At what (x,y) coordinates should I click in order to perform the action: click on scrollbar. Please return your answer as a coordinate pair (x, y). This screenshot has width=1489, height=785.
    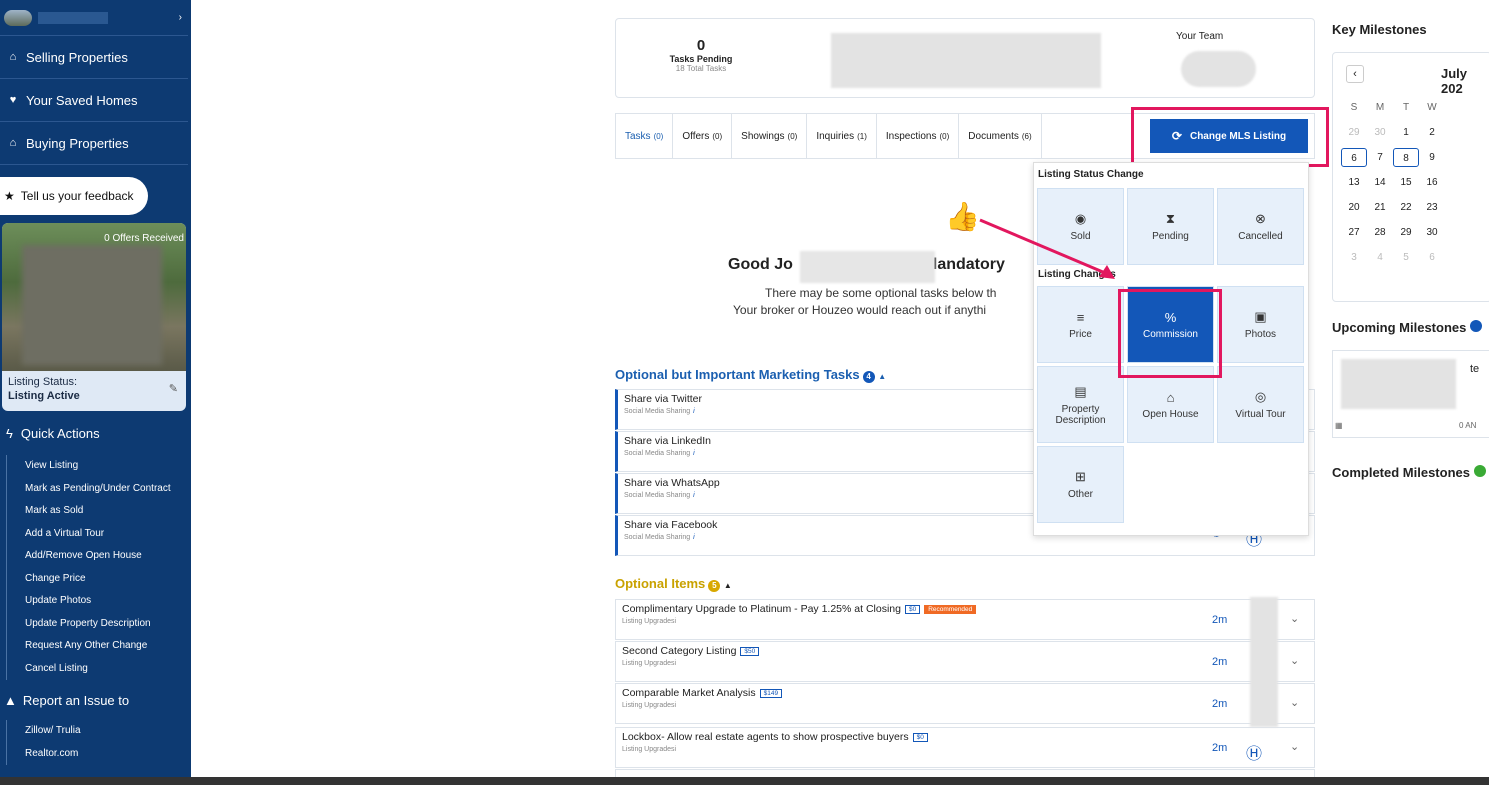
    Looking at the image, I should click on (744, 781).